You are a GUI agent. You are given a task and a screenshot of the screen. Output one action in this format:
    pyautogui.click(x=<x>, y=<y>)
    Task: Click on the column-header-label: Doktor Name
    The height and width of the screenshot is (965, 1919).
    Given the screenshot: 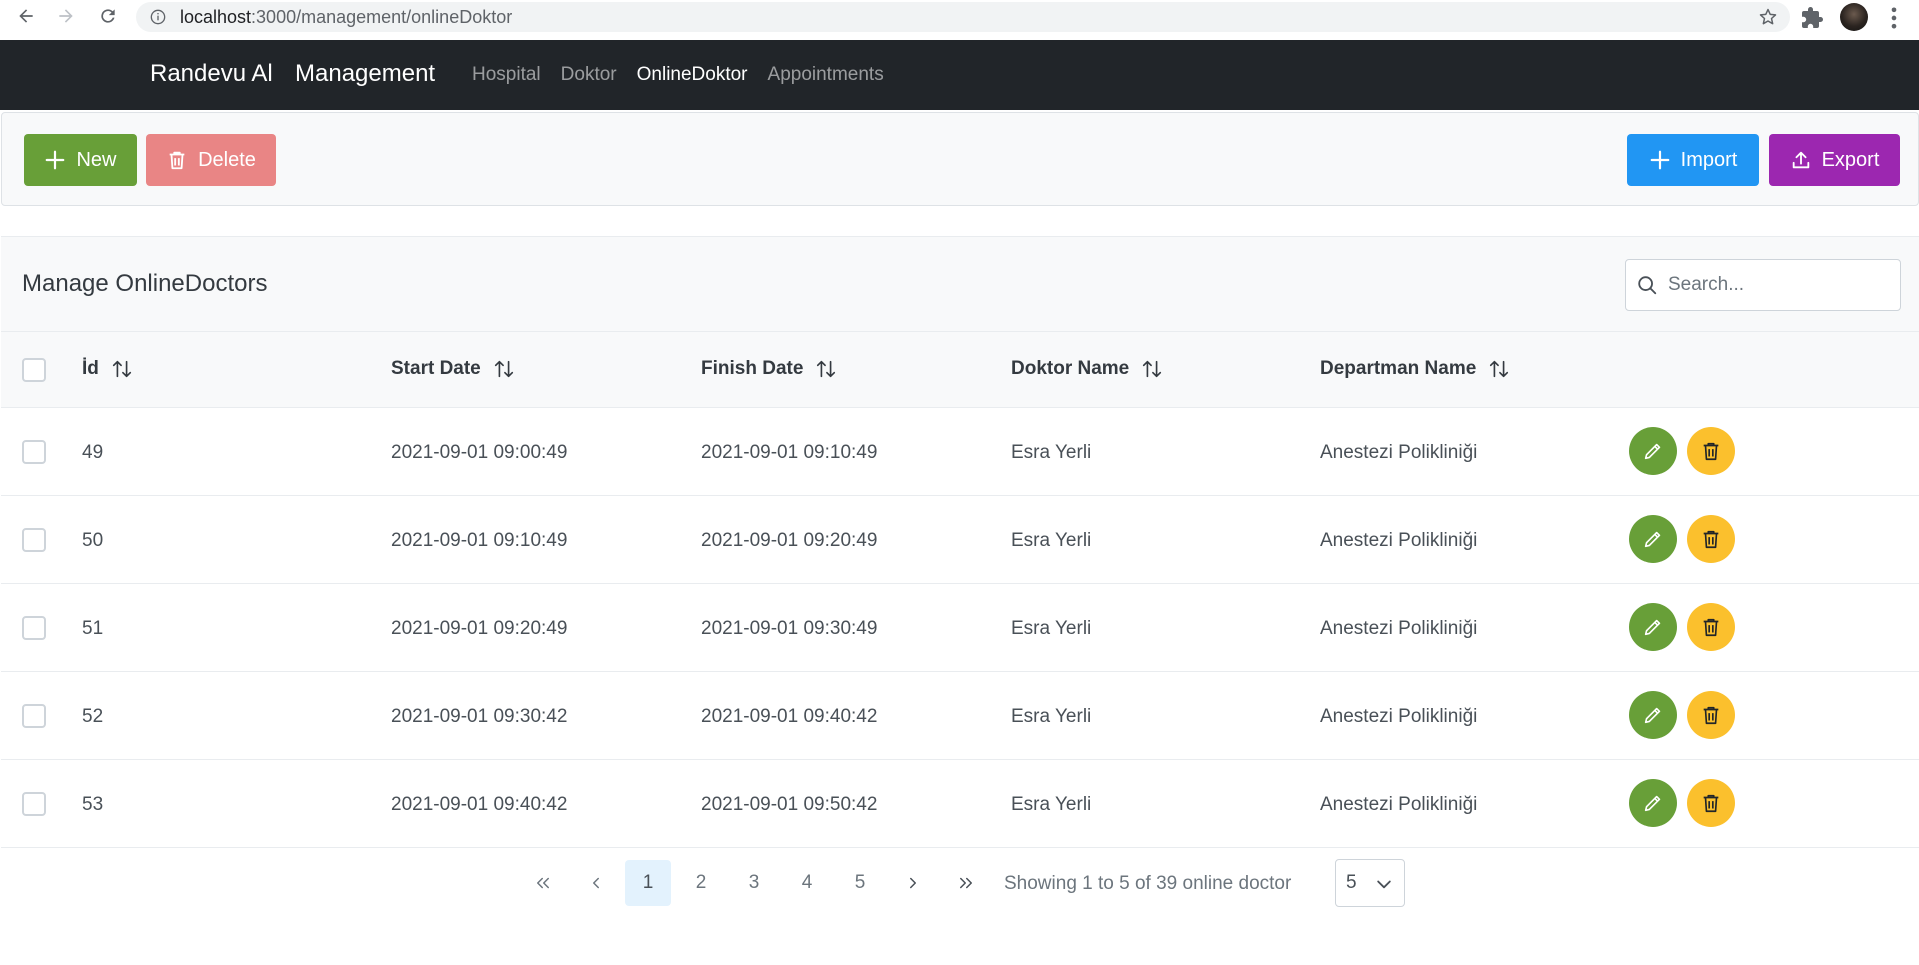 What is the action you would take?
    pyautogui.click(x=1070, y=368)
    